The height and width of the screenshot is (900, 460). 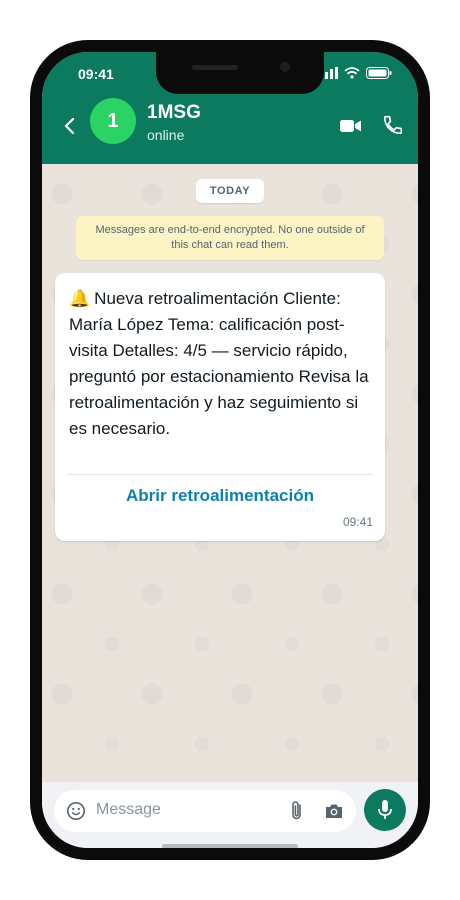 What do you see at coordinates (285, 67) in the screenshot?
I see `front-camera` at bounding box center [285, 67].